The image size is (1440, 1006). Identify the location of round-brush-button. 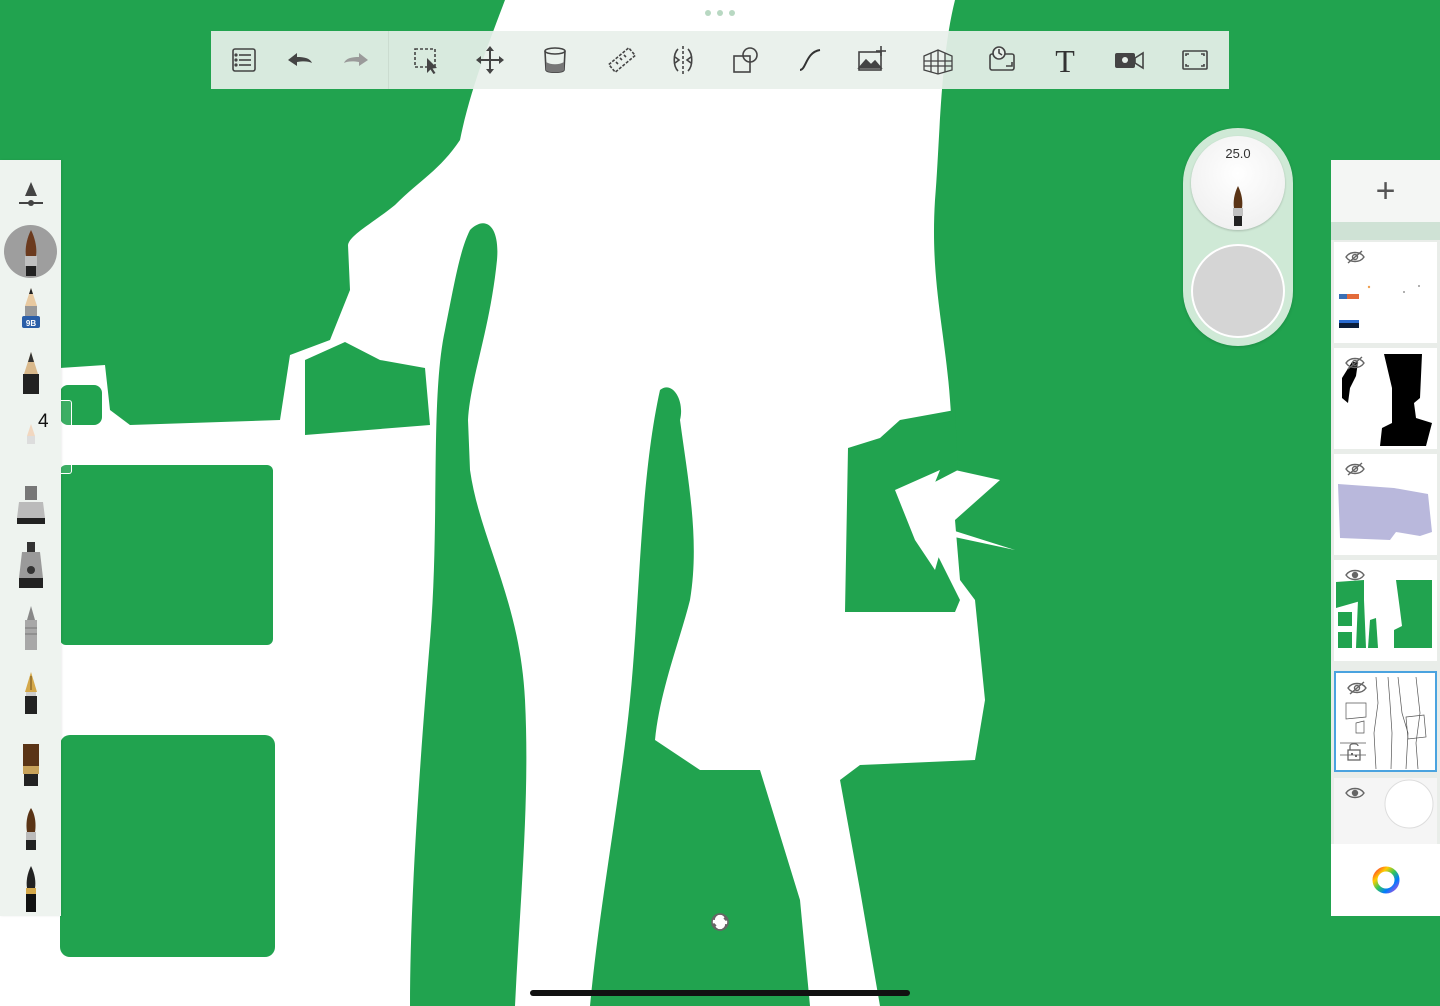
(30, 826).